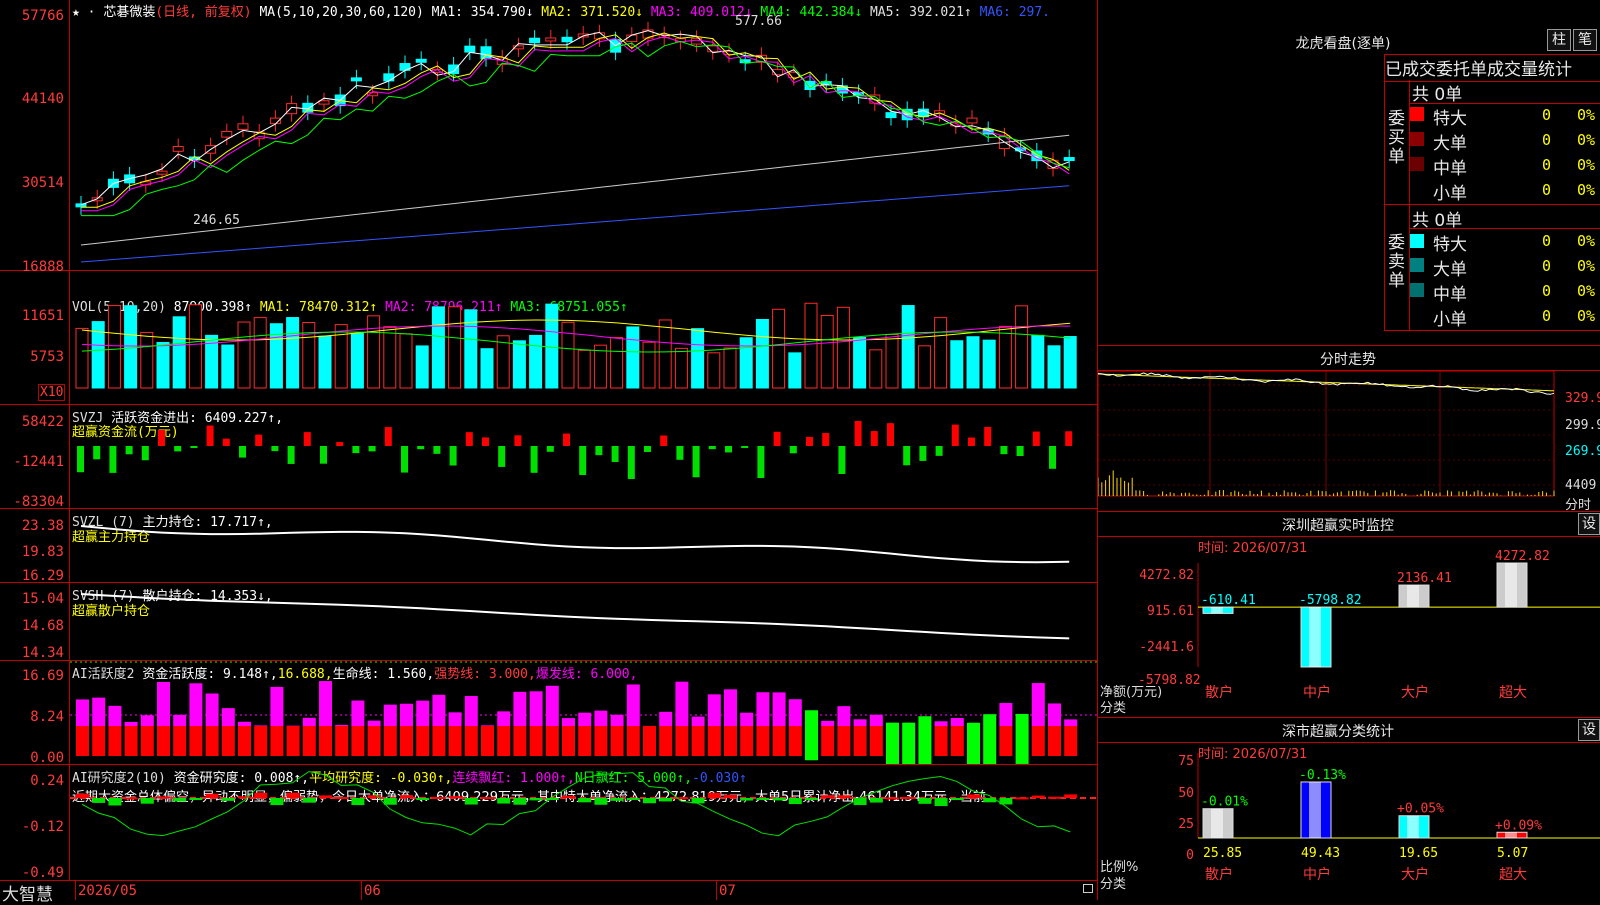 Image resolution: width=1600 pixels, height=905 pixels. I want to click on order-tabs: 已成交委托单成交量统计, so click(1492, 68).